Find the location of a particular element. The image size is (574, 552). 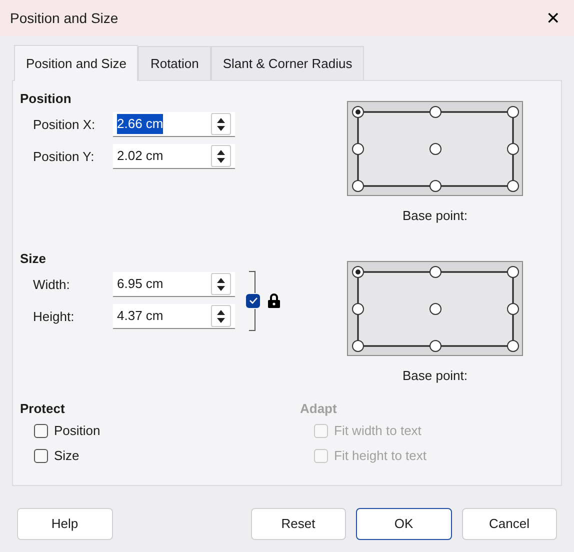

section-heading: Protect is located at coordinates (43, 409).